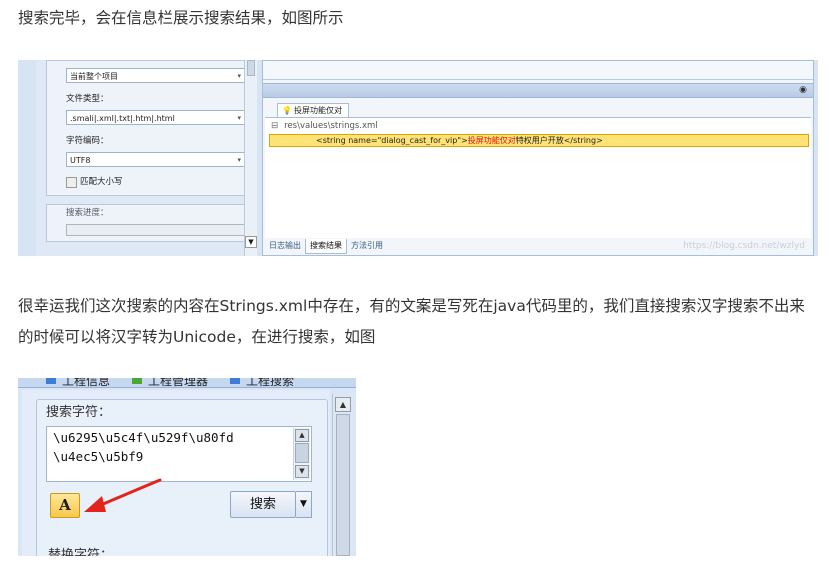 This screenshot has width=830, height=569. Describe the element at coordinates (122, 118) in the screenshot. I see `file-type-value: .smali|.xml|.txt|.htm|.html` at that location.